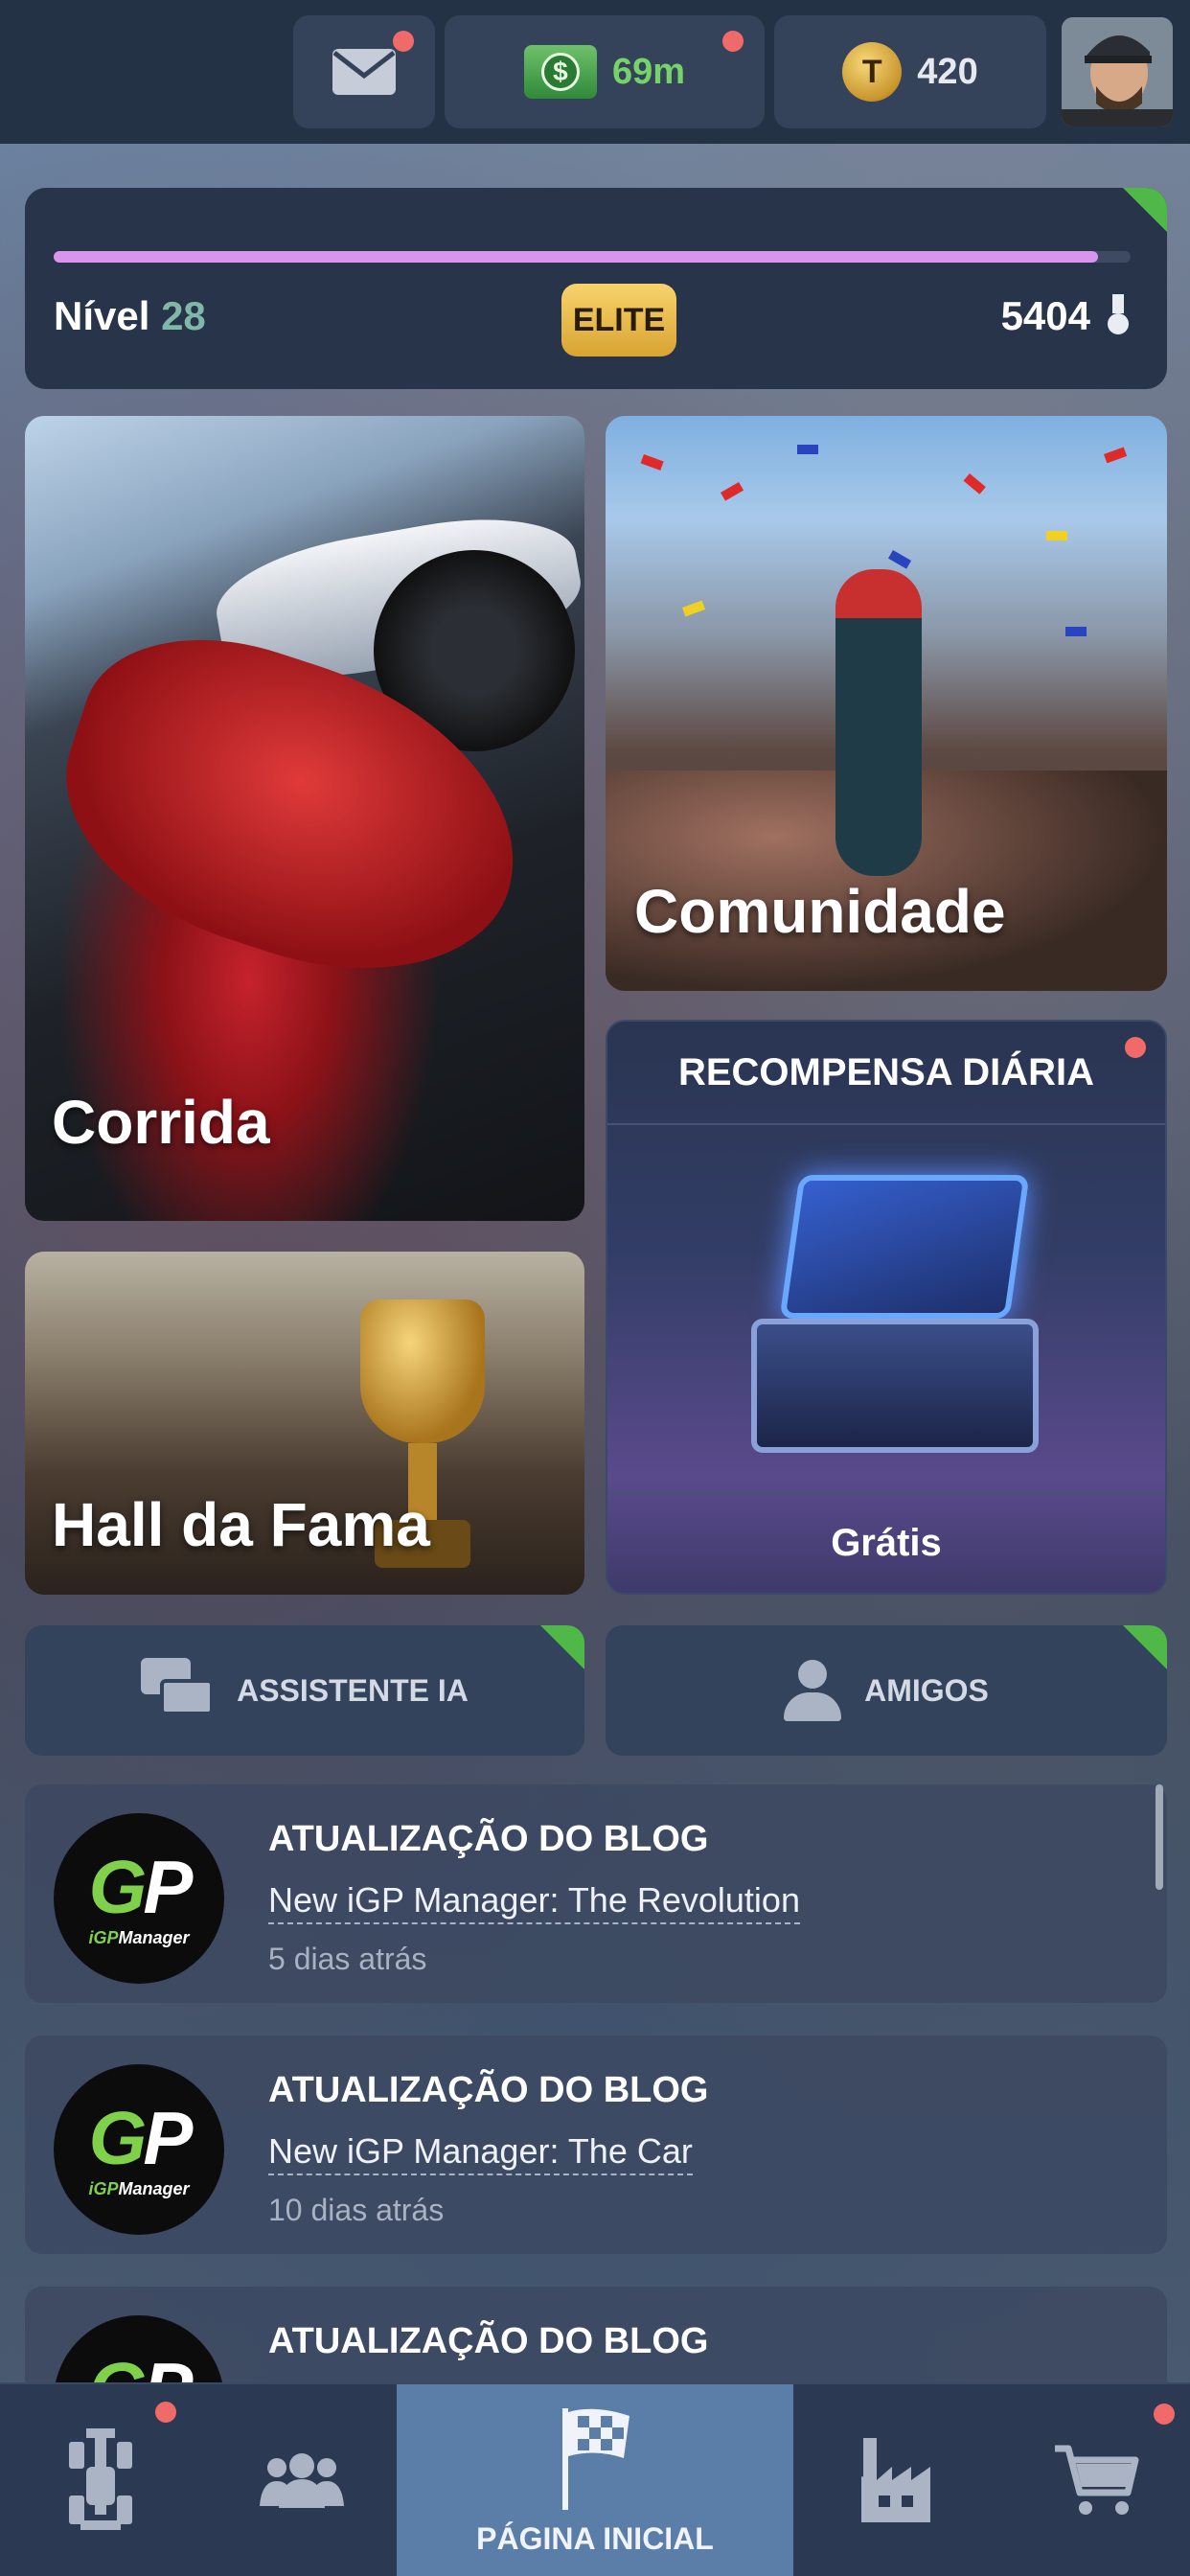 This screenshot has height=2576, width=1190. I want to click on person-icon, so click(813, 1690).